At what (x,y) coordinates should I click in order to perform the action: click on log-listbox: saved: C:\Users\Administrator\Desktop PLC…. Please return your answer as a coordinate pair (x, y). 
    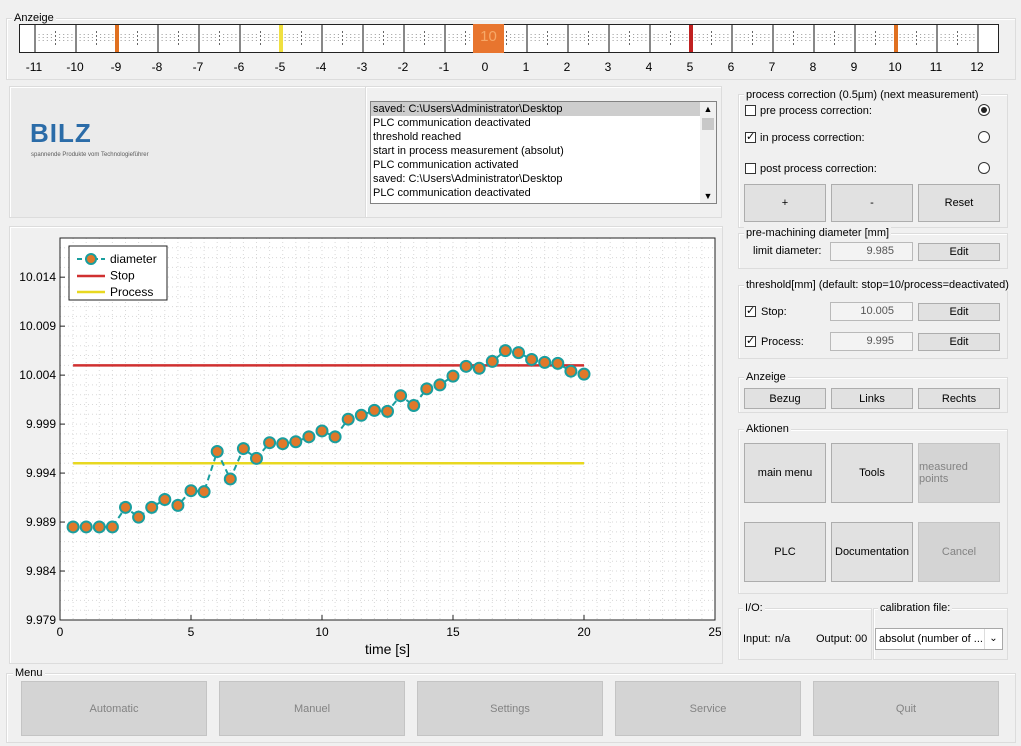
    Looking at the image, I should click on (543, 152).